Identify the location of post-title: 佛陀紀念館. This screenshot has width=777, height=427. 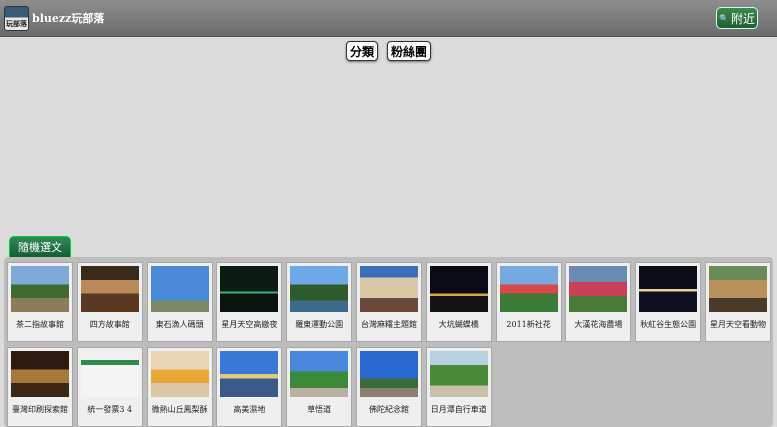
(389, 409).